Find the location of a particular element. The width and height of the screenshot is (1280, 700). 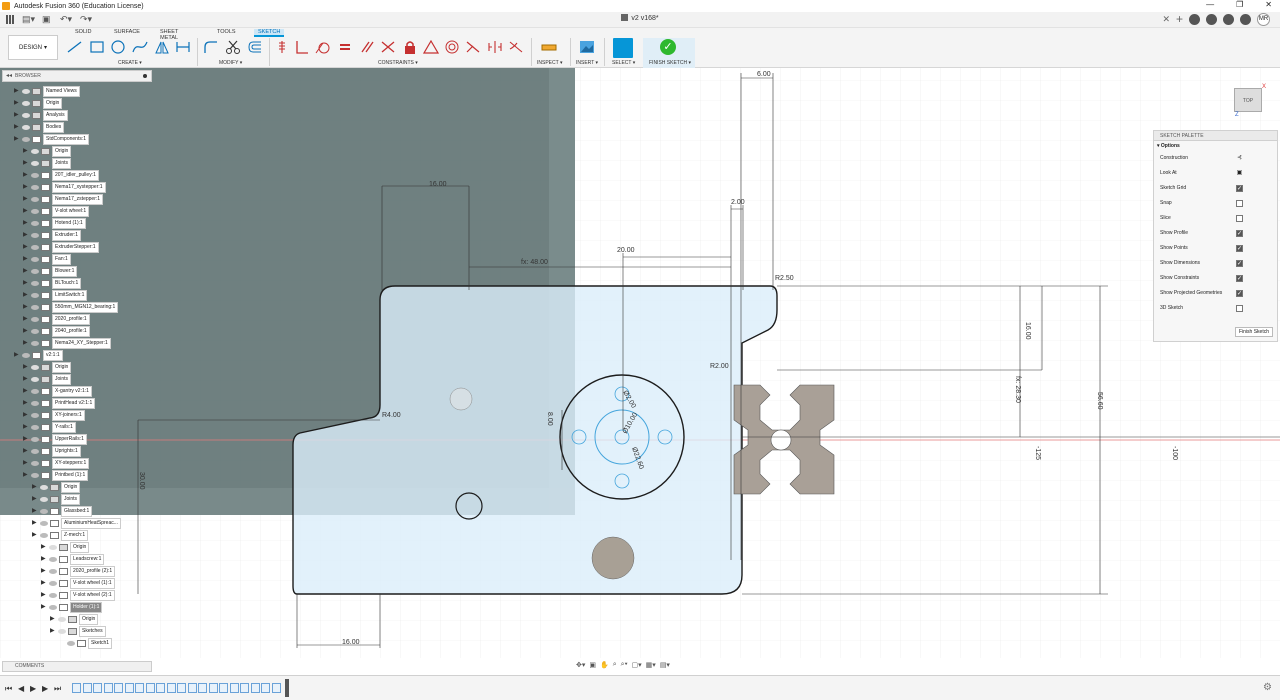

finish-sketch-group-label: FINISH SKETCH ▾ is located at coordinates (670, 63).